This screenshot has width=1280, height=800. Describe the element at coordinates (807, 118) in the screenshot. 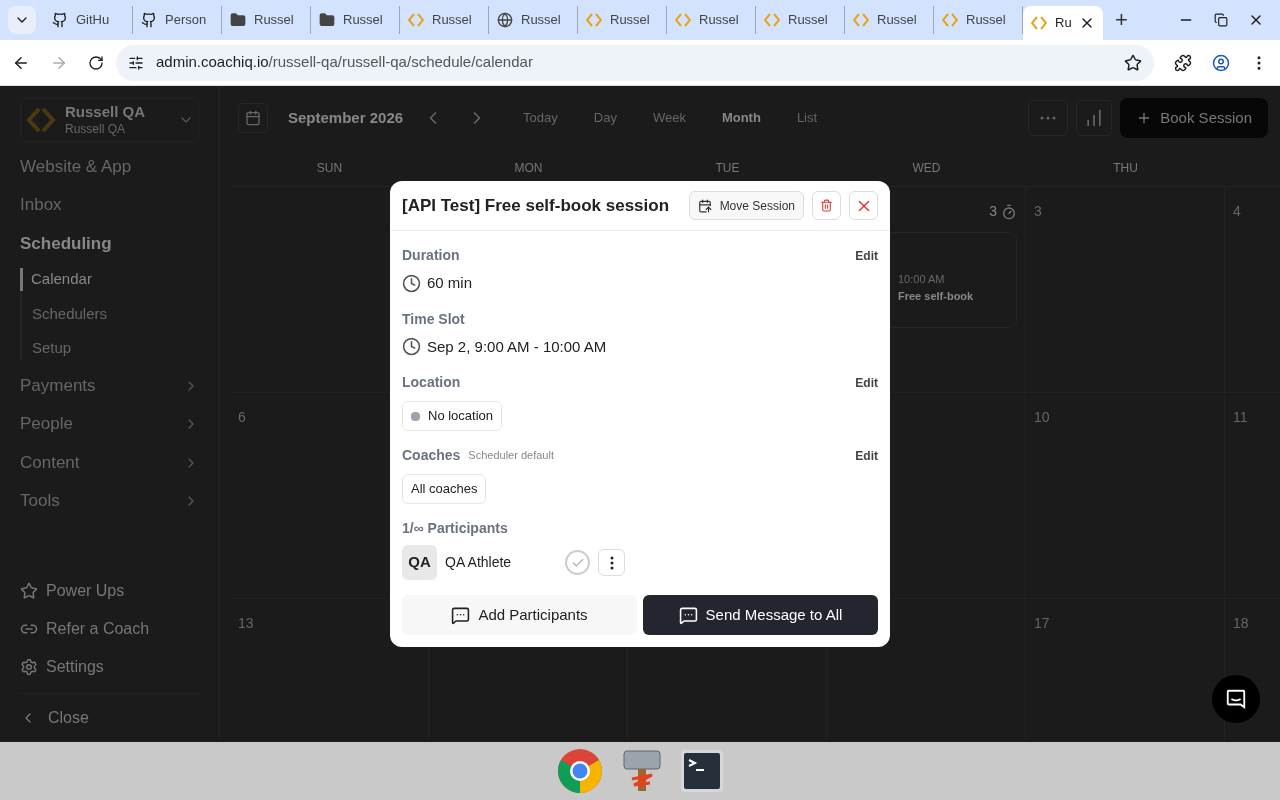

I see `view-tab: List` at that location.